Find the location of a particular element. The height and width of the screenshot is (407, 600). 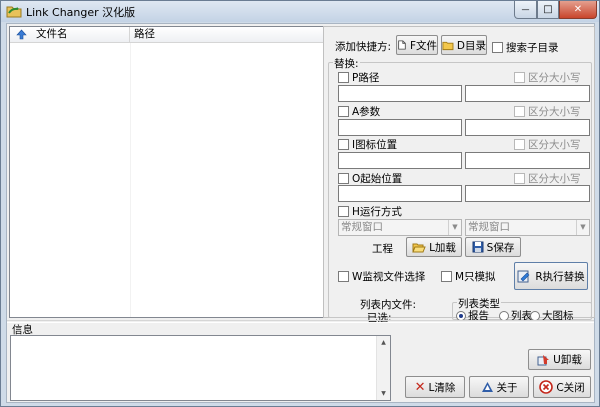

replace-path-label: P路径 is located at coordinates (366, 78).